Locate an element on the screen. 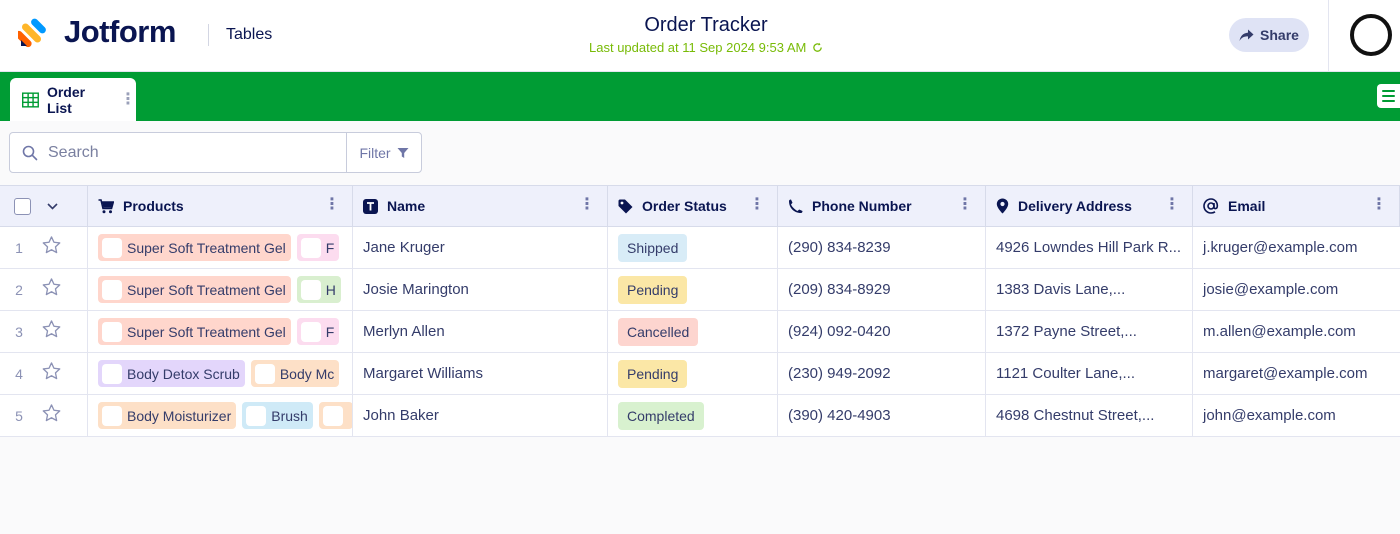 This screenshot has height=534, width=1400. product-chip: H is located at coordinates (318, 289).